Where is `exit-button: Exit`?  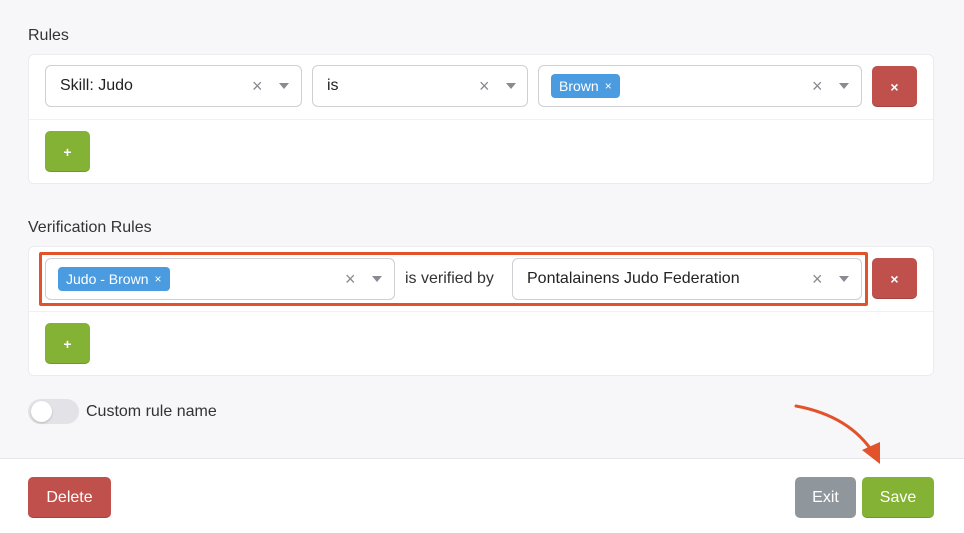
exit-button: Exit is located at coordinates (825, 497).